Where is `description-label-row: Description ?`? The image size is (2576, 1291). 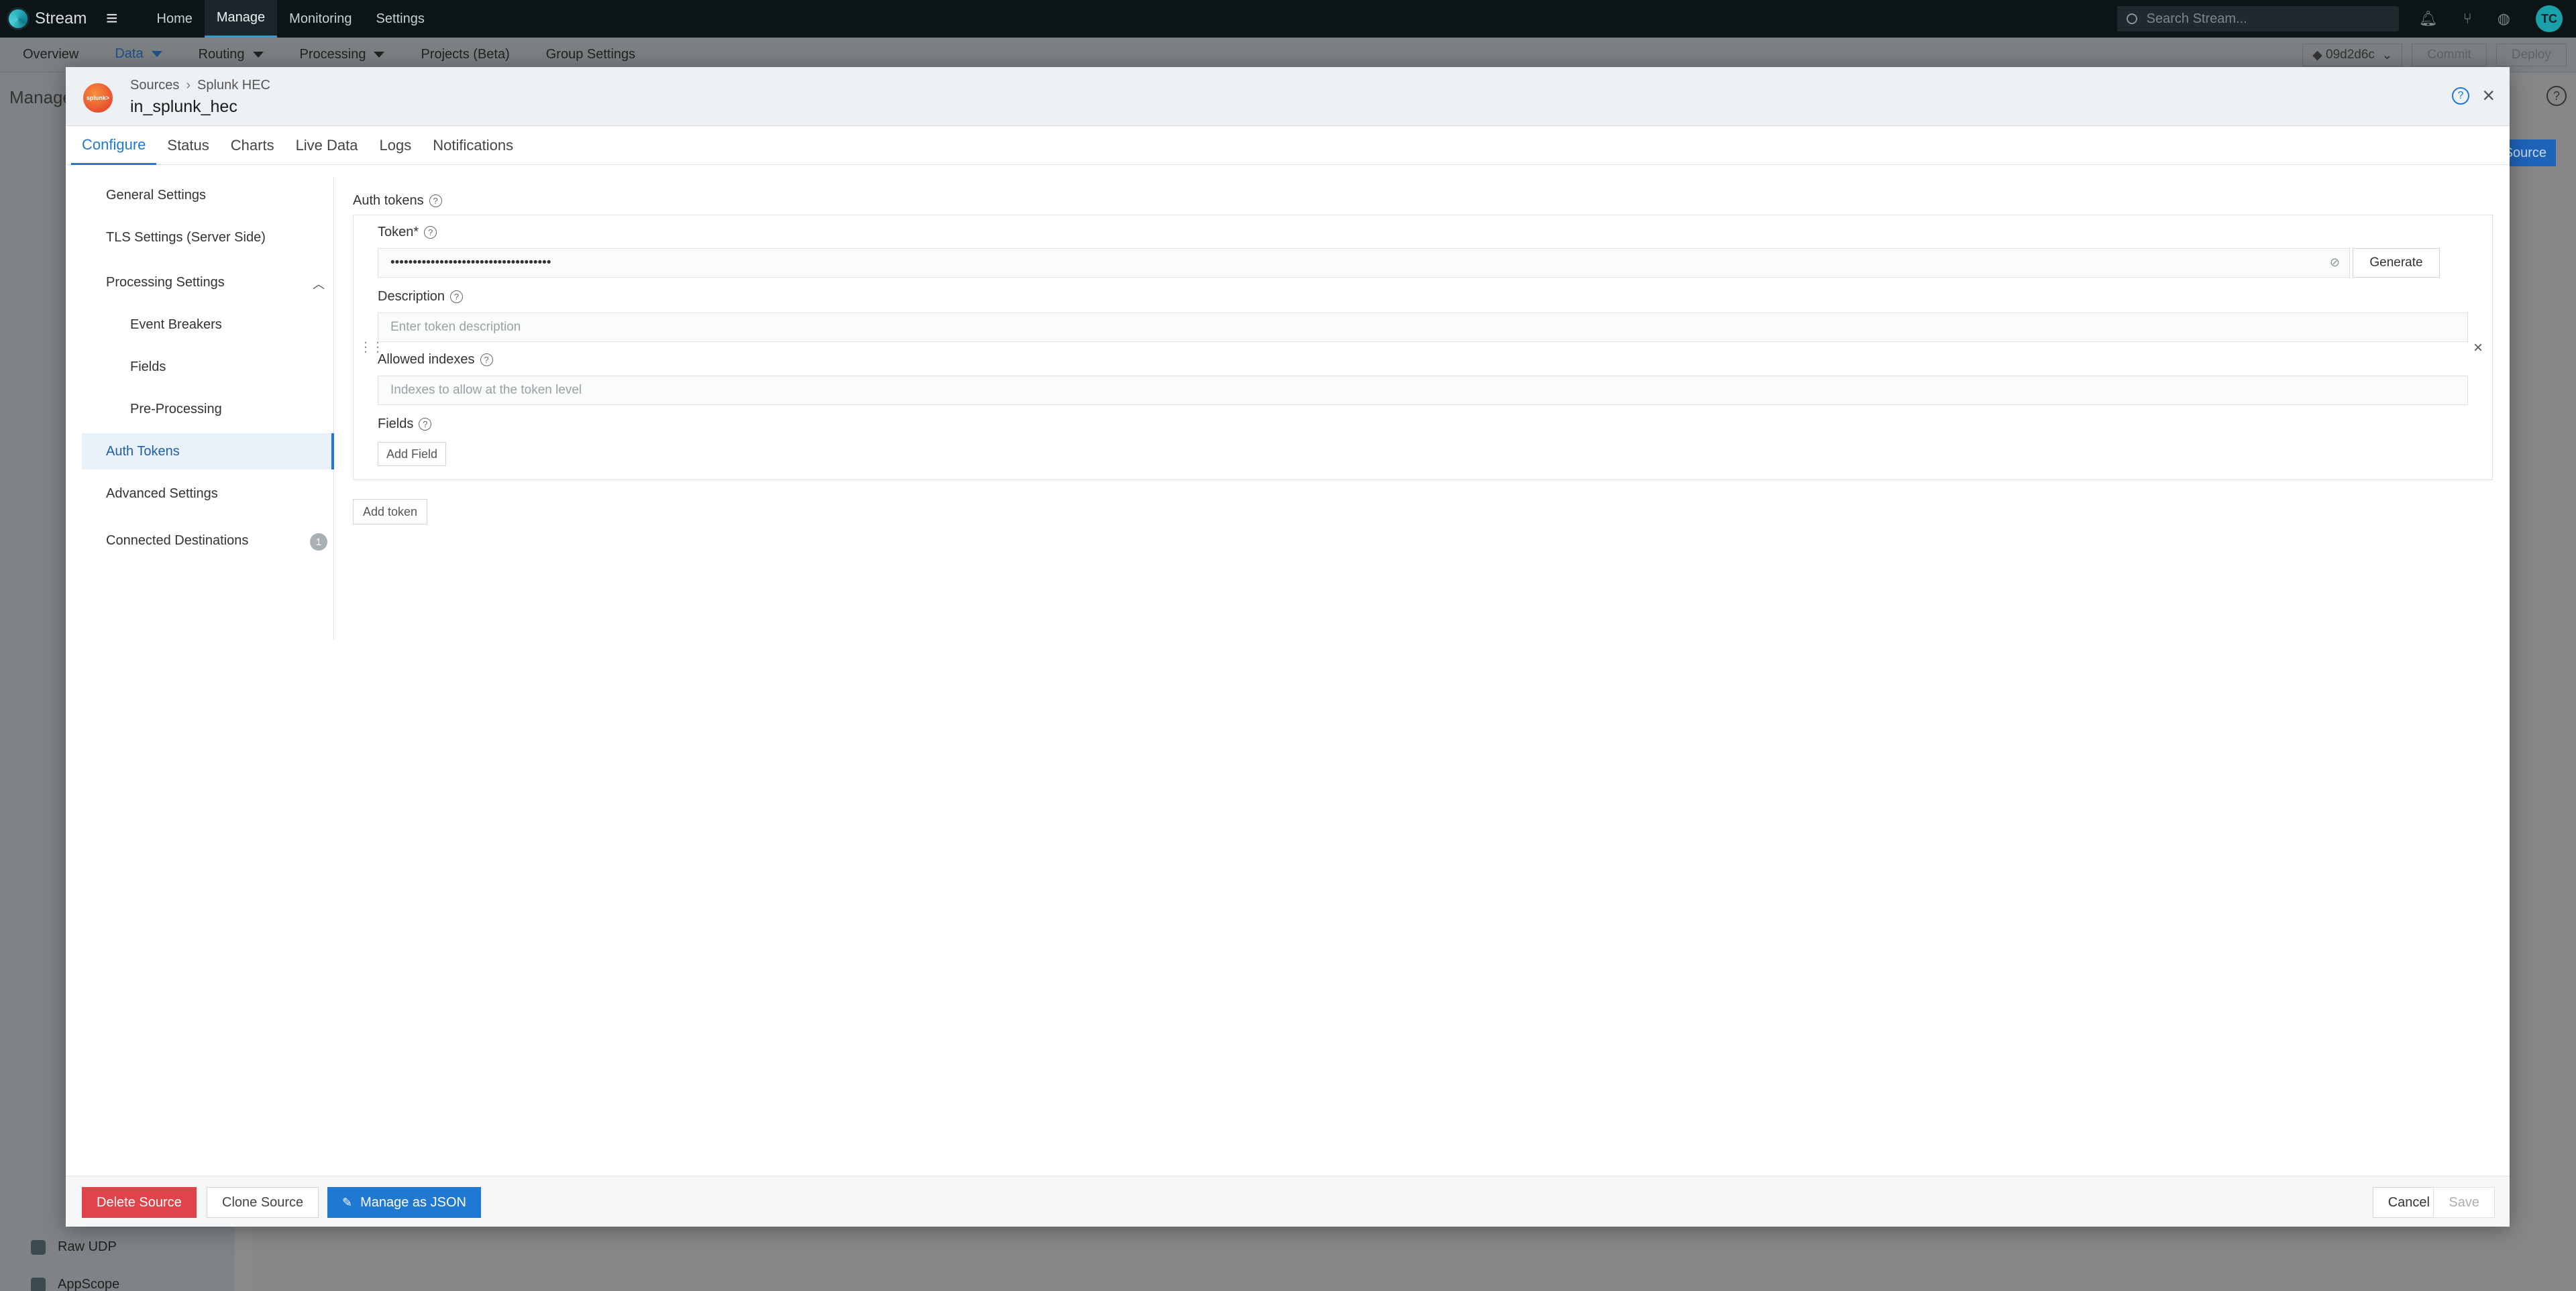
description-label-row: Description ? is located at coordinates (421, 296).